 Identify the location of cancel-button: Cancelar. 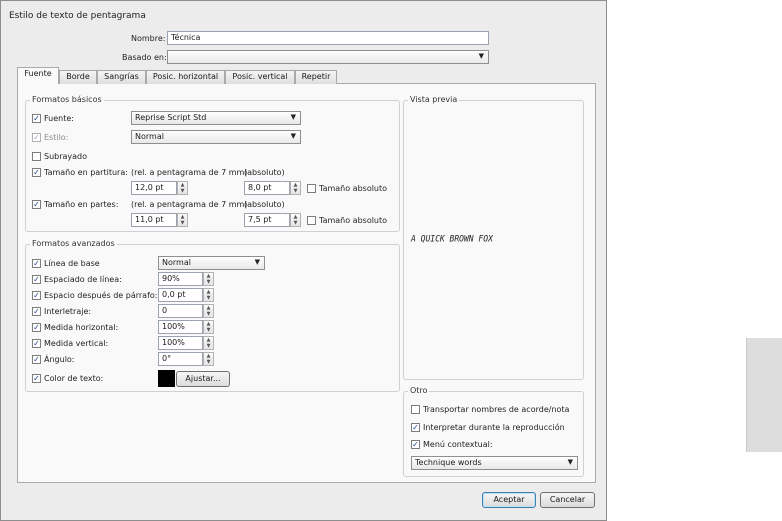
(567, 500).